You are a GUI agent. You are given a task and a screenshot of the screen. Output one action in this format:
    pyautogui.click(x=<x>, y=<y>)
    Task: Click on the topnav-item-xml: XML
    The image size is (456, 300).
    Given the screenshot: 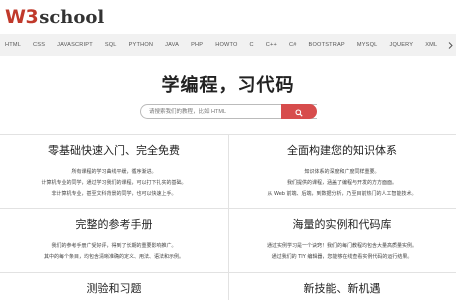 What is the action you would take?
    pyautogui.click(x=431, y=45)
    